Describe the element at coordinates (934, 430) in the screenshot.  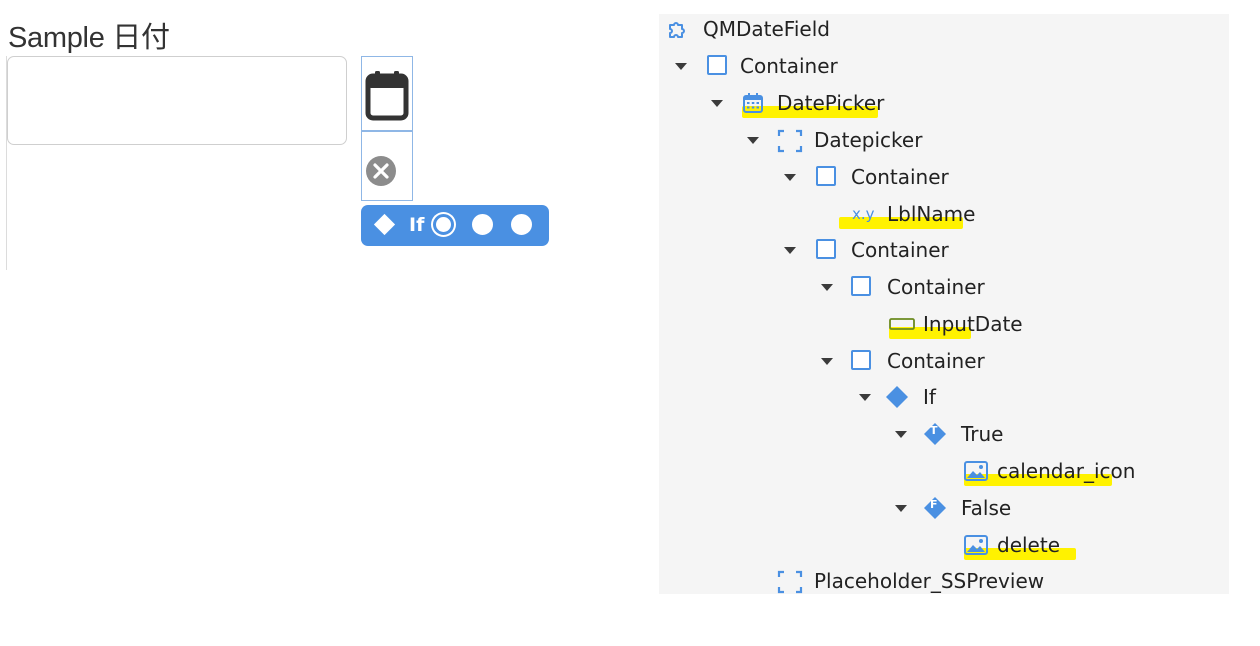
I see `true-badge-letter: T` at that location.